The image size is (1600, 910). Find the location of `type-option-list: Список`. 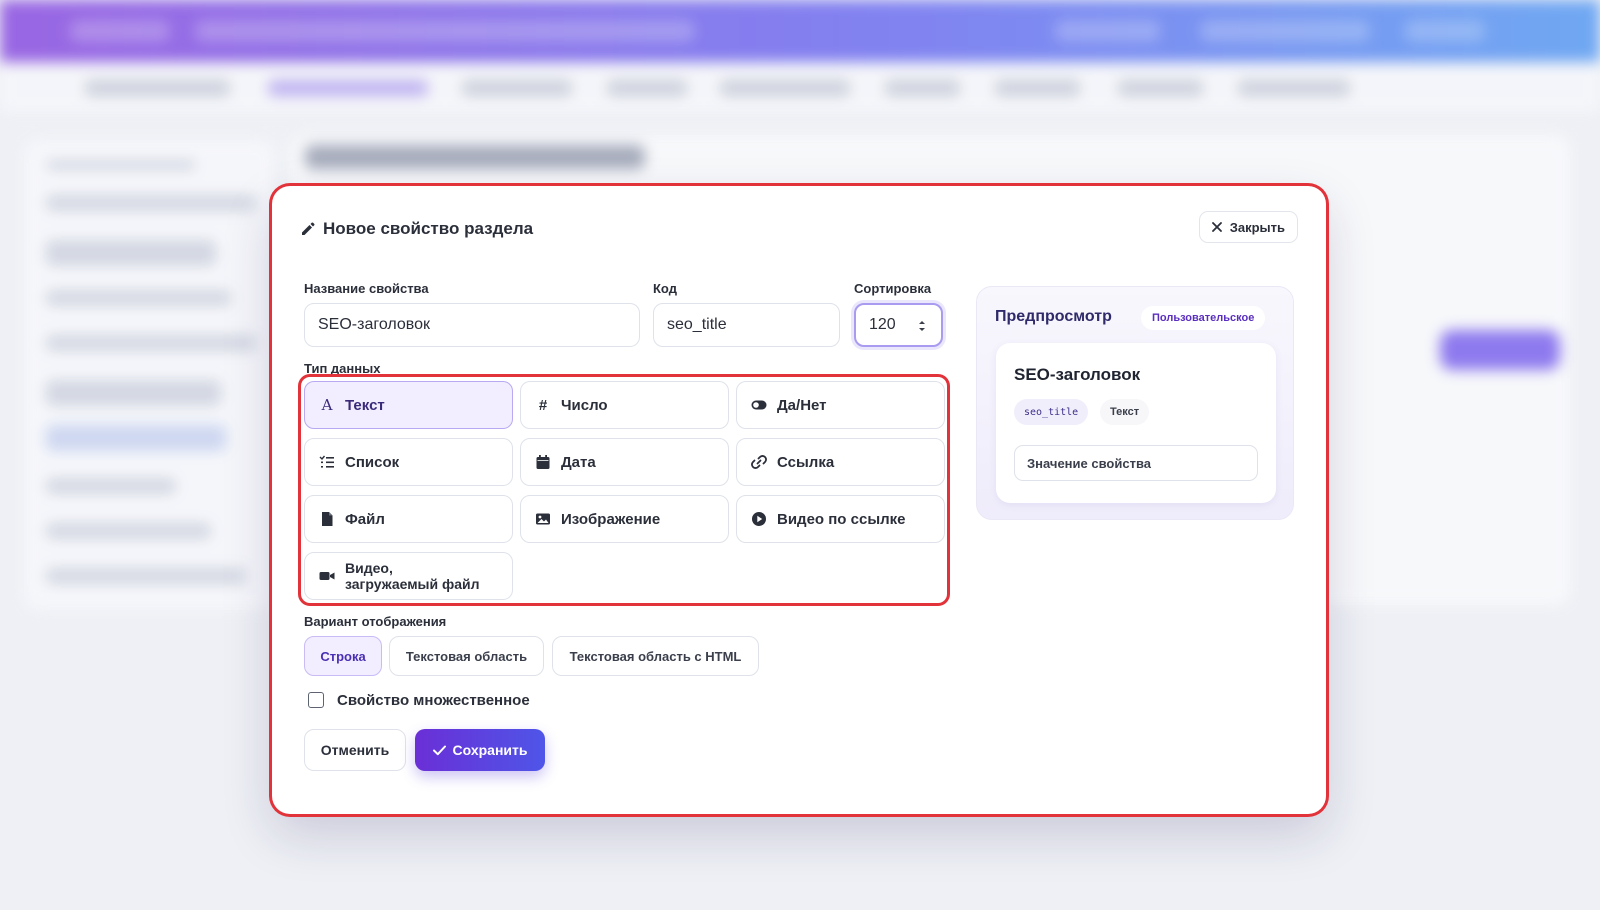

type-option-list: Список is located at coordinates (408, 462).